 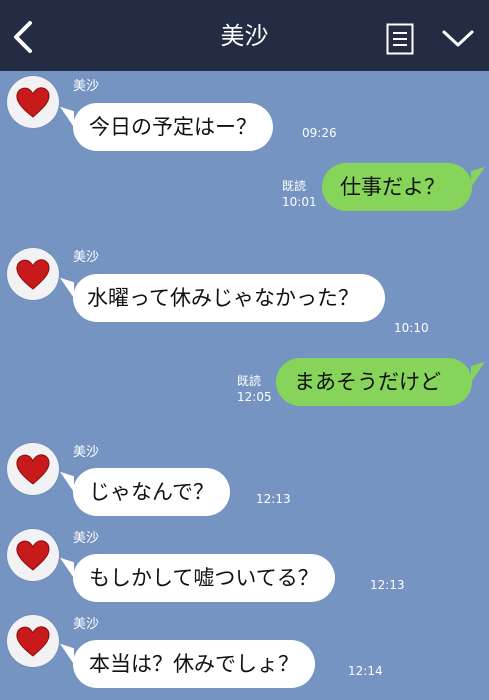 I want to click on message-time: 10:01, so click(x=299, y=202).